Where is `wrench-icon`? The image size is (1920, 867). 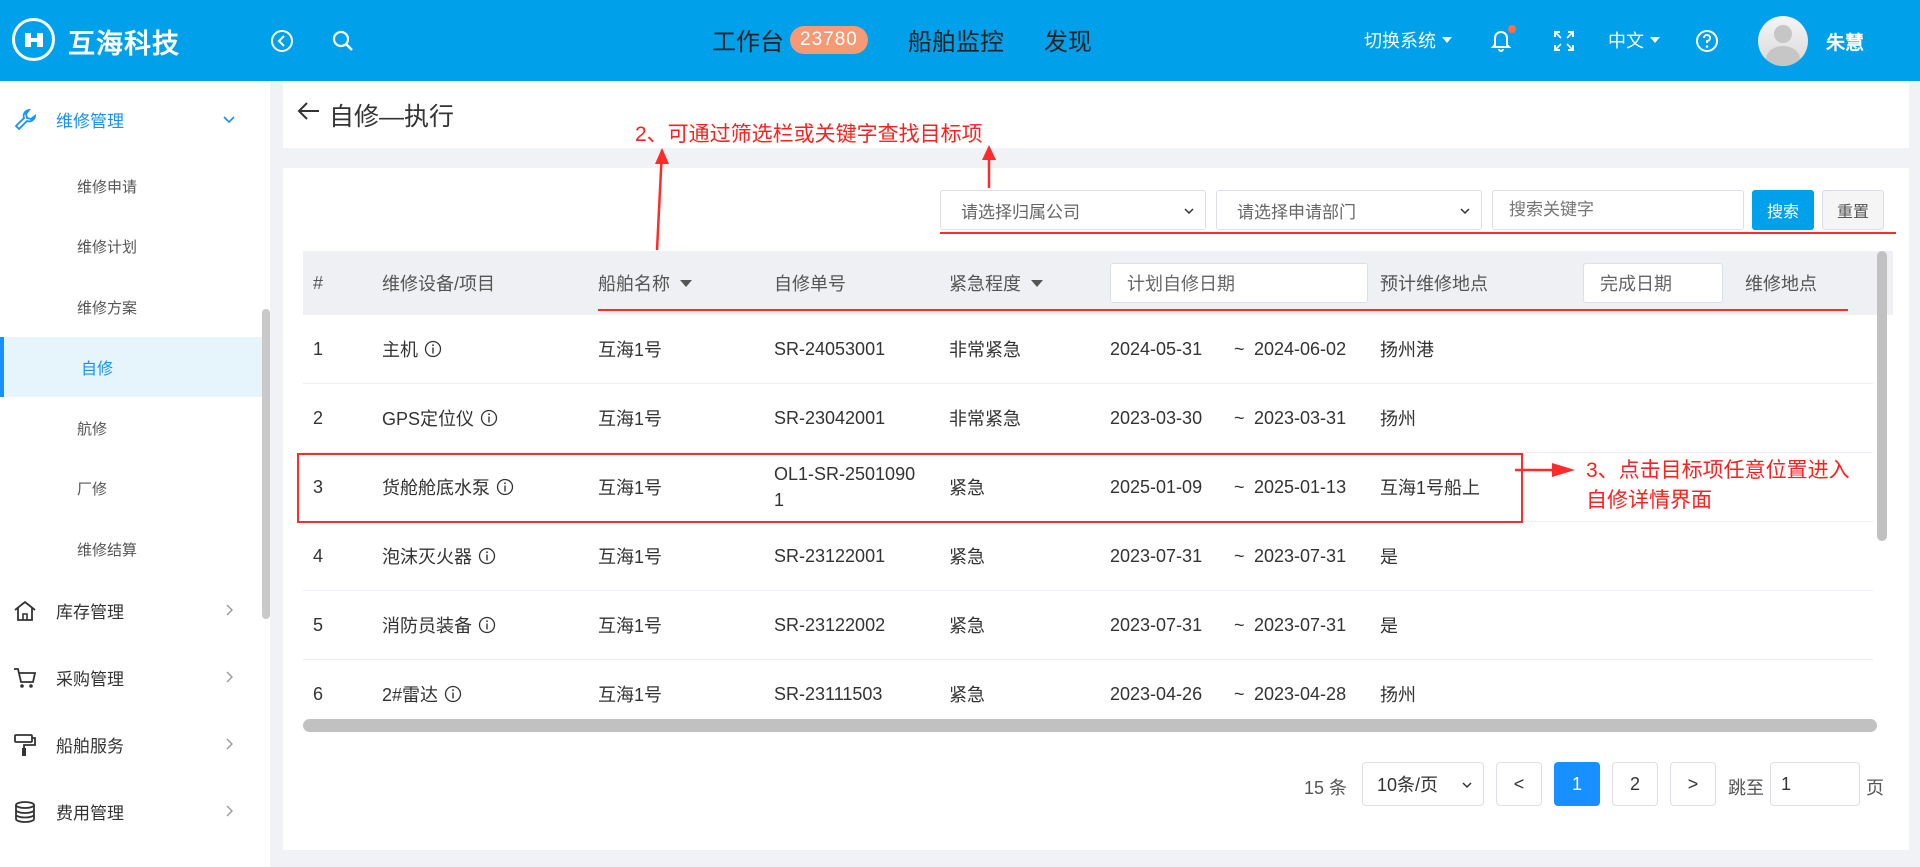
wrench-icon is located at coordinates (25, 119).